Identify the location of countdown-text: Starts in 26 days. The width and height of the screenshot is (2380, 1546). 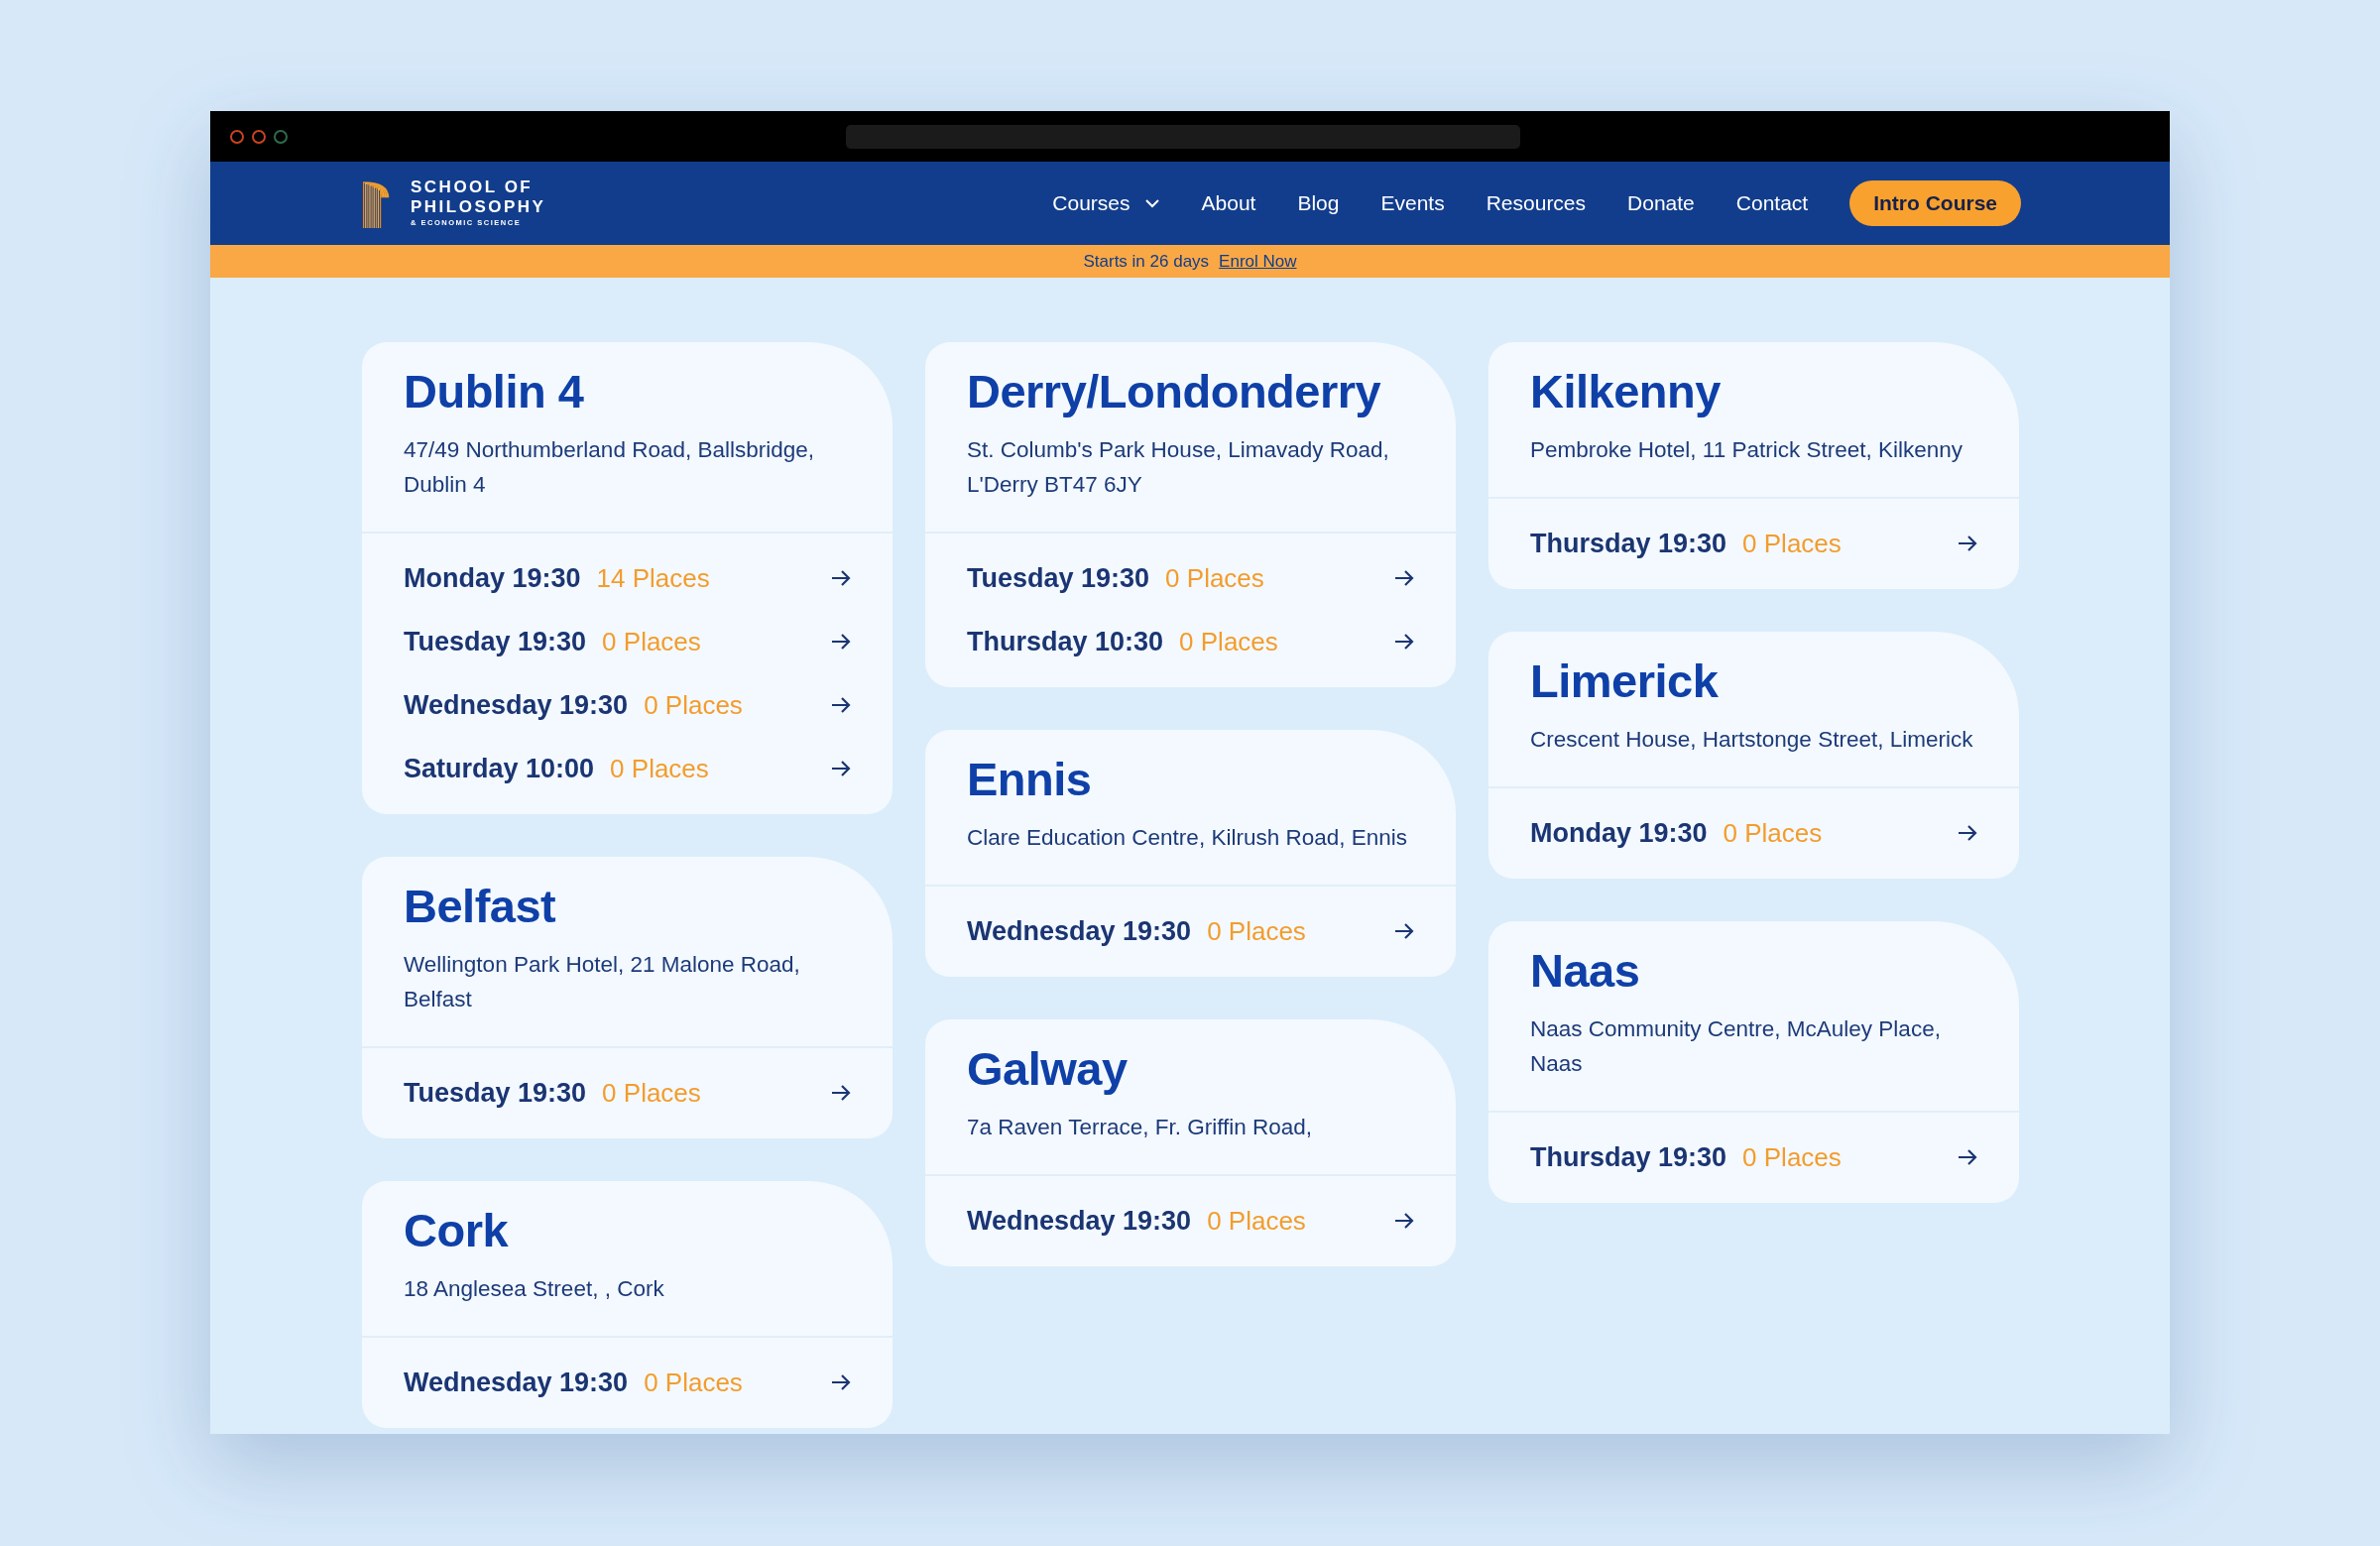
(1146, 261).